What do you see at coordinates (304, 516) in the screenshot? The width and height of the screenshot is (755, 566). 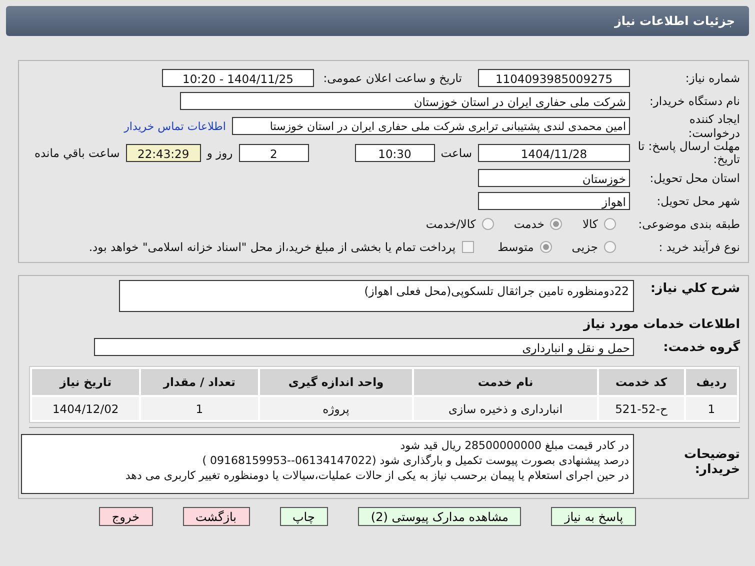 I see `action-button: چاپ` at bounding box center [304, 516].